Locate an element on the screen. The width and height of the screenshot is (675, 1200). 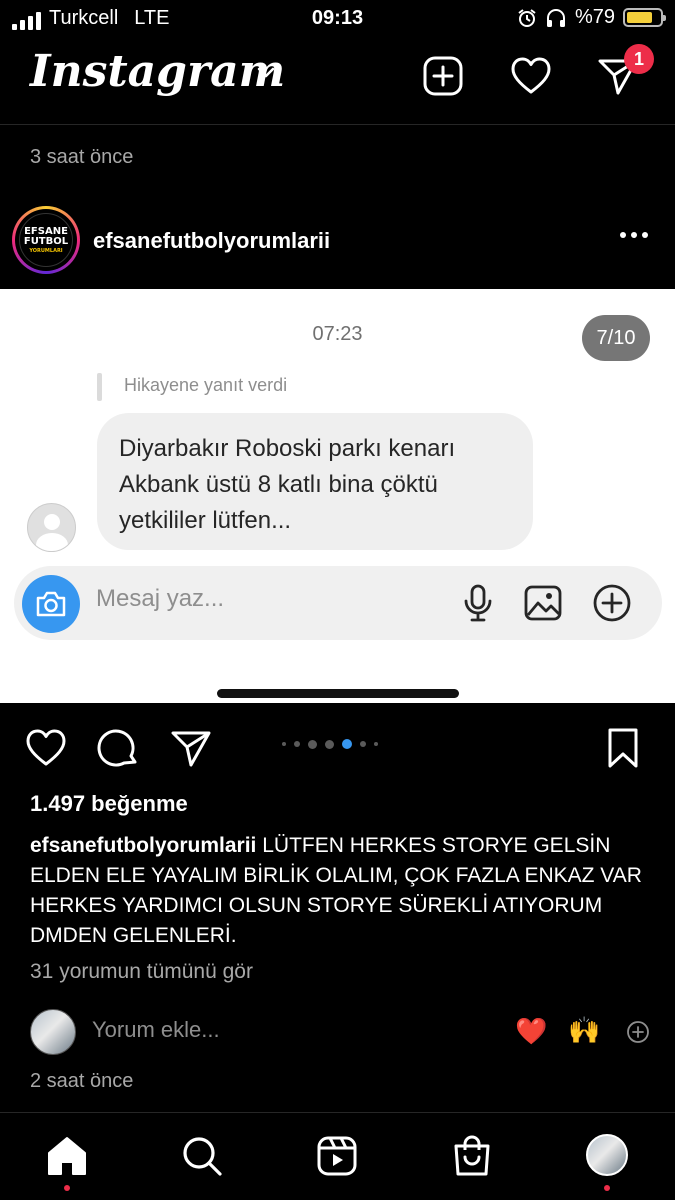
home-indicator is located at coordinates (338, 693).